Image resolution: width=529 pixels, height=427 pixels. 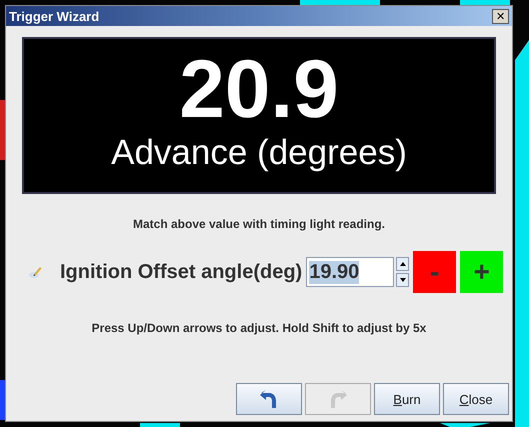 What do you see at coordinates (259, 224) in the screenshot?
I see `instruction-text: Match above value with timing light reading.` at bounding box center [259, 224].